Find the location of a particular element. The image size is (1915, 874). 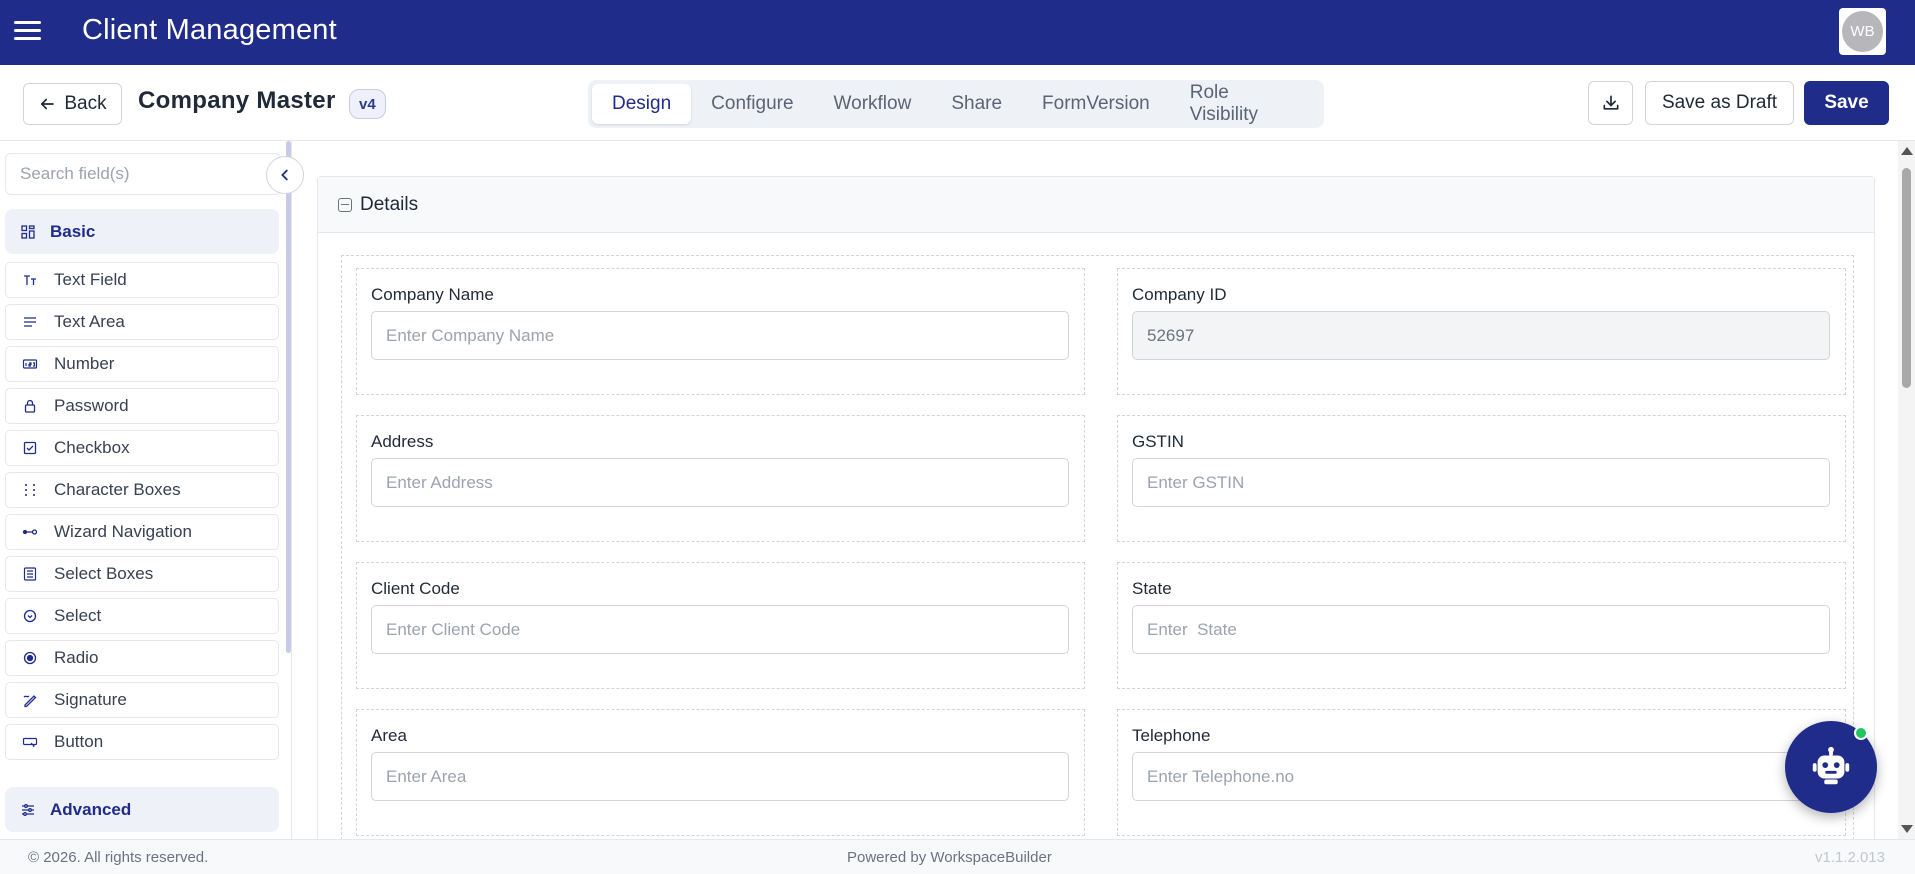

field-telephone: Telephone is located at coordinates (1481, 772).